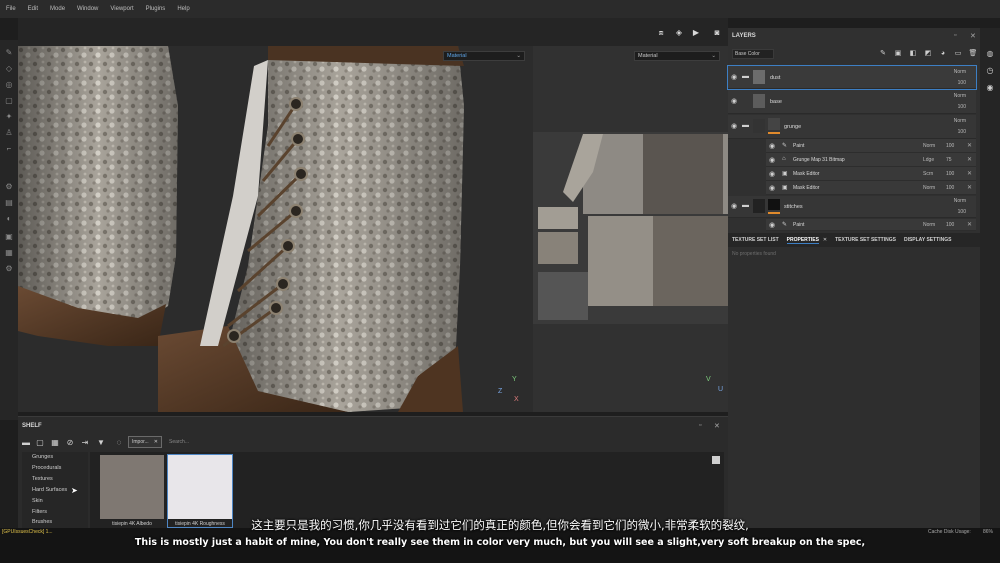 Image resolution: width=1000 pixels, height=563 pixels. Describe the element at coordinates (753, 54) in the screenshot. I see `channel-select: Base Color` at that location.